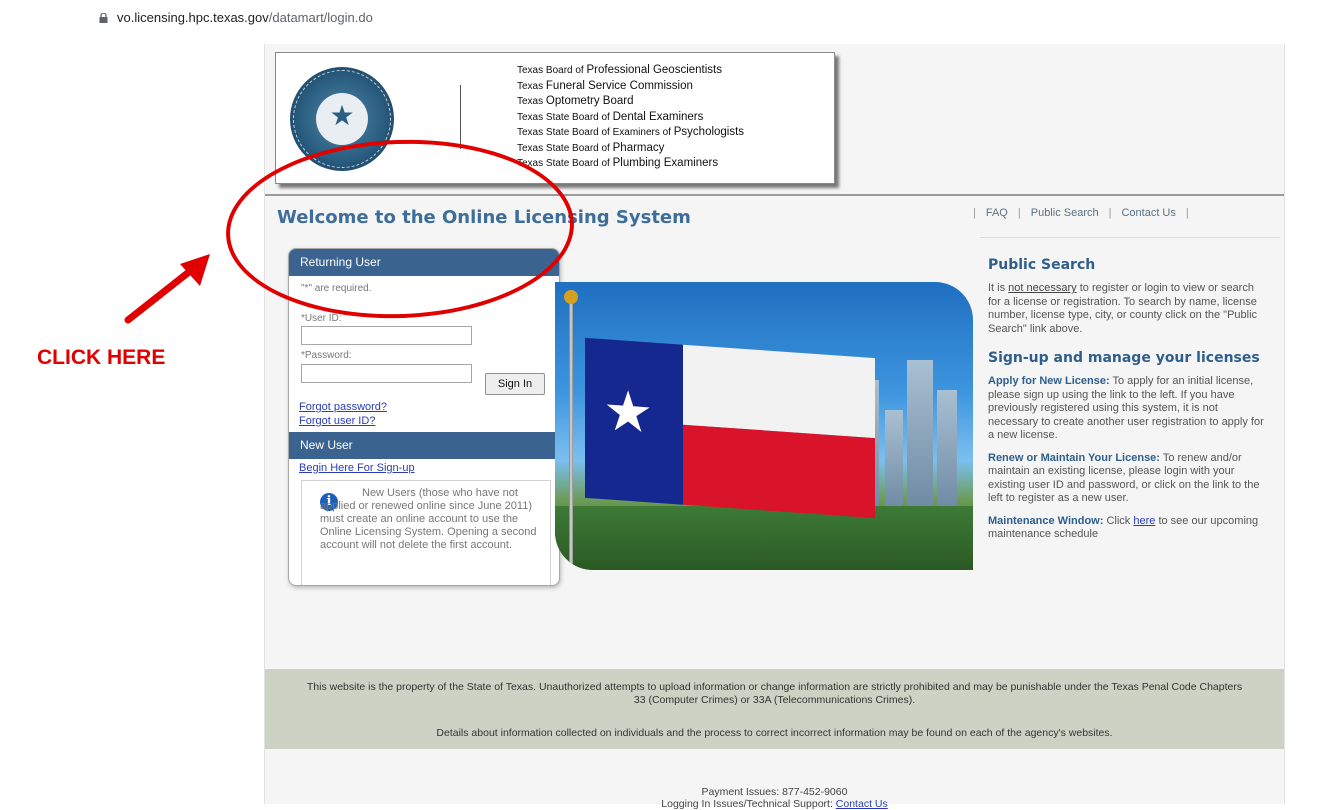  I want to click on public-search-link: Public Search, so click(1065, 213).